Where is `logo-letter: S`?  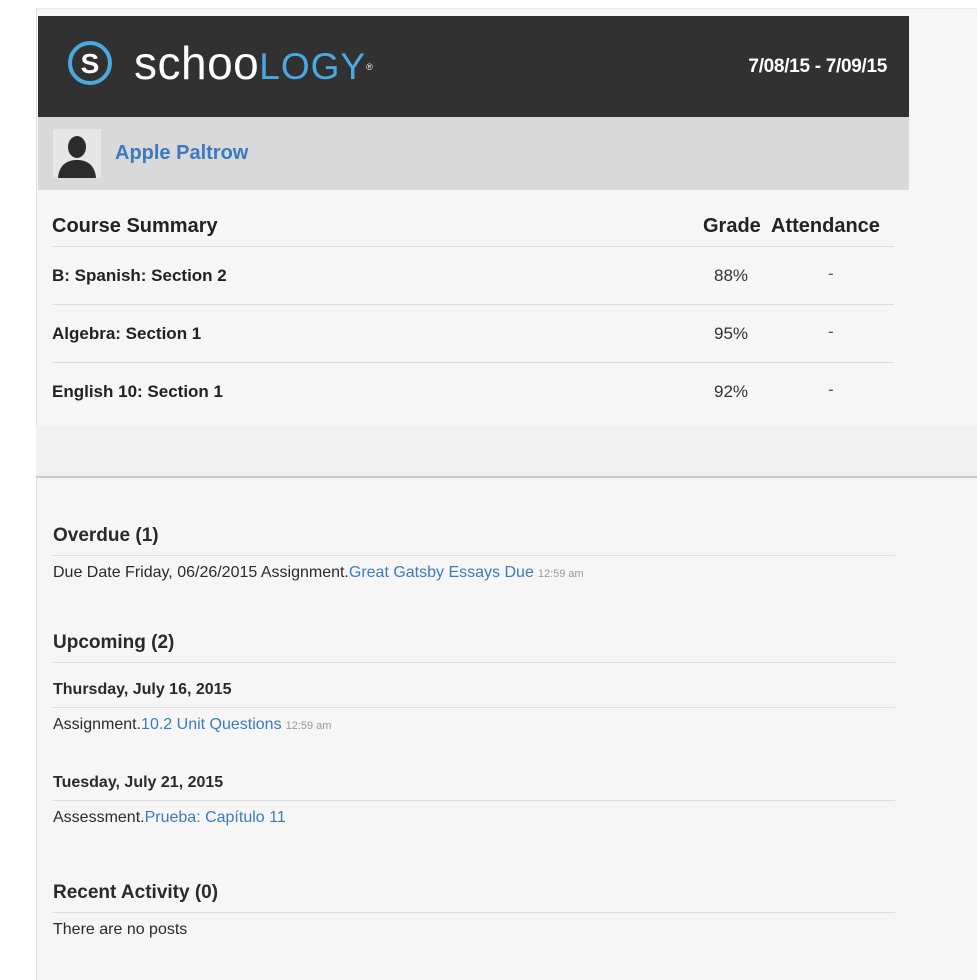
logo-letter: S is located at coordinates (90, 63).